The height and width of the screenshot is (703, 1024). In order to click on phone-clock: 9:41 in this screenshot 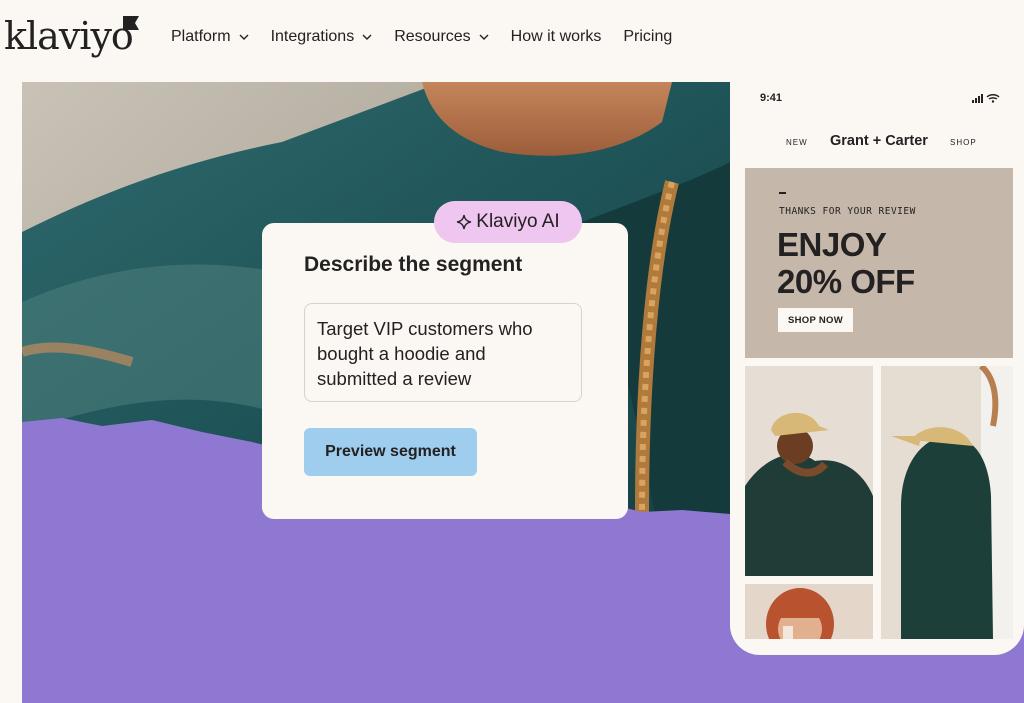, I will do `click(771, 98)`.